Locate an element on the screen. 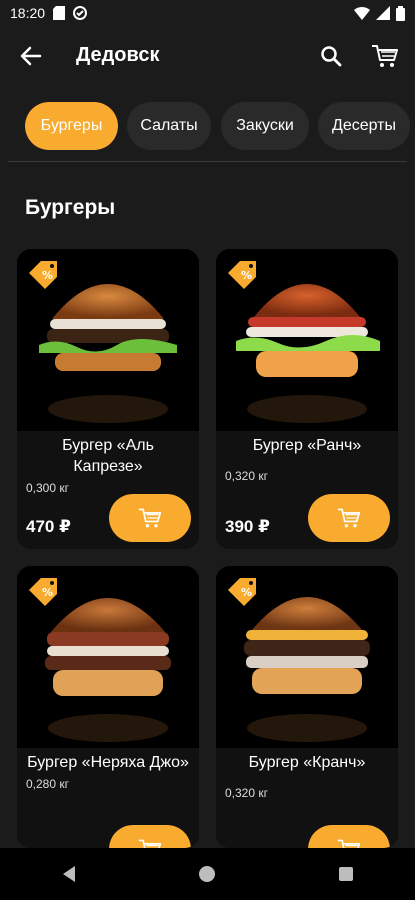  tabs-divider is located at coordinates (207, 161).